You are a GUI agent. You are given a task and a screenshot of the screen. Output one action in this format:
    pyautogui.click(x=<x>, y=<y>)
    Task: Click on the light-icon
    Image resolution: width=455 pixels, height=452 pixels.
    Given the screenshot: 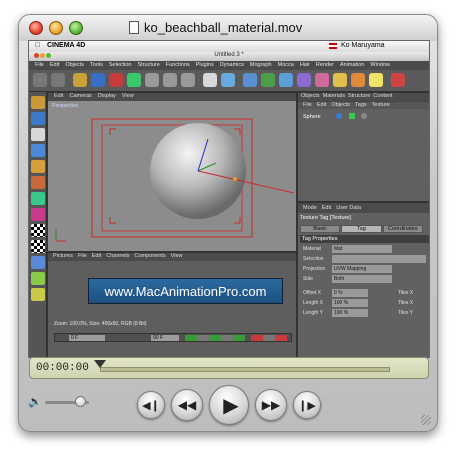 What is the action you would take?
    pyautogui.click(x=376, y=80)
    